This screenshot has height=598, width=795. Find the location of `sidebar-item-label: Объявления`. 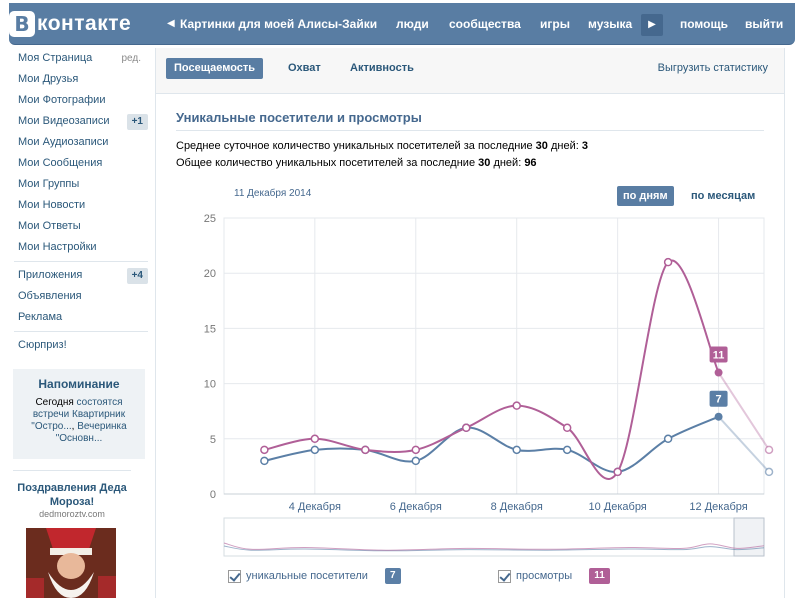

sidebar-item-label: Объявления is located at coordinates (50, 296).